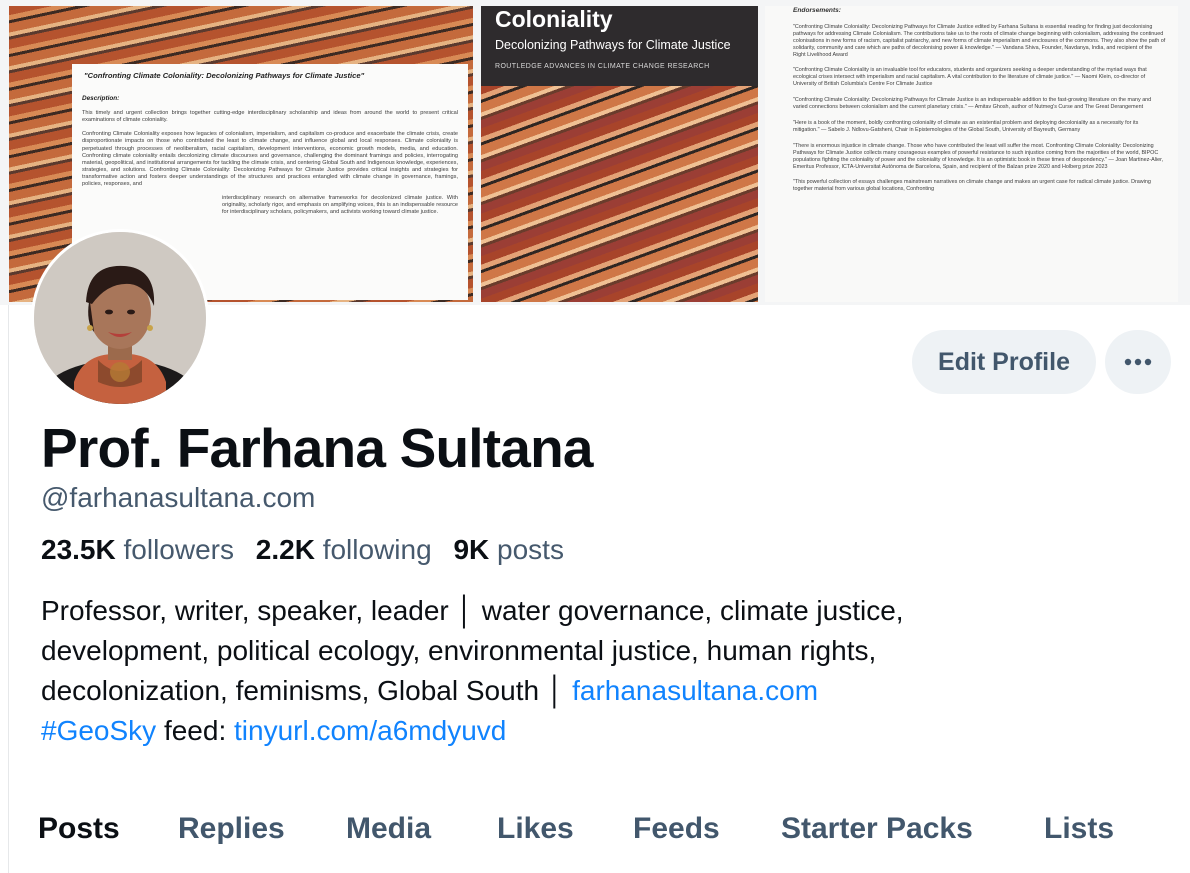 The image size is (1190, 873). Describe the element at coordinates (178, 497) in the screenshot. I see `profile-handle: @farhanasultana.com` at that location.